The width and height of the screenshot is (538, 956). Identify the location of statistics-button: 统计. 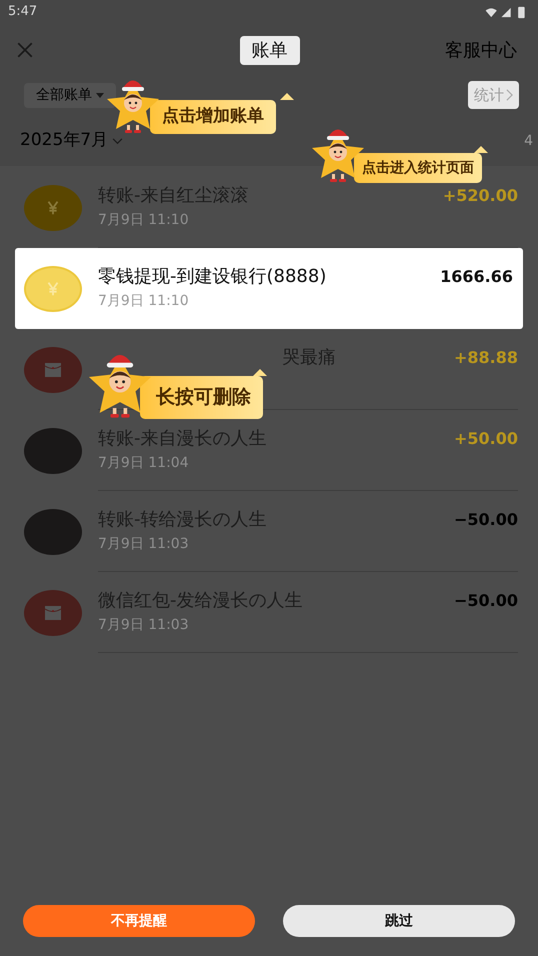
(493, 95).